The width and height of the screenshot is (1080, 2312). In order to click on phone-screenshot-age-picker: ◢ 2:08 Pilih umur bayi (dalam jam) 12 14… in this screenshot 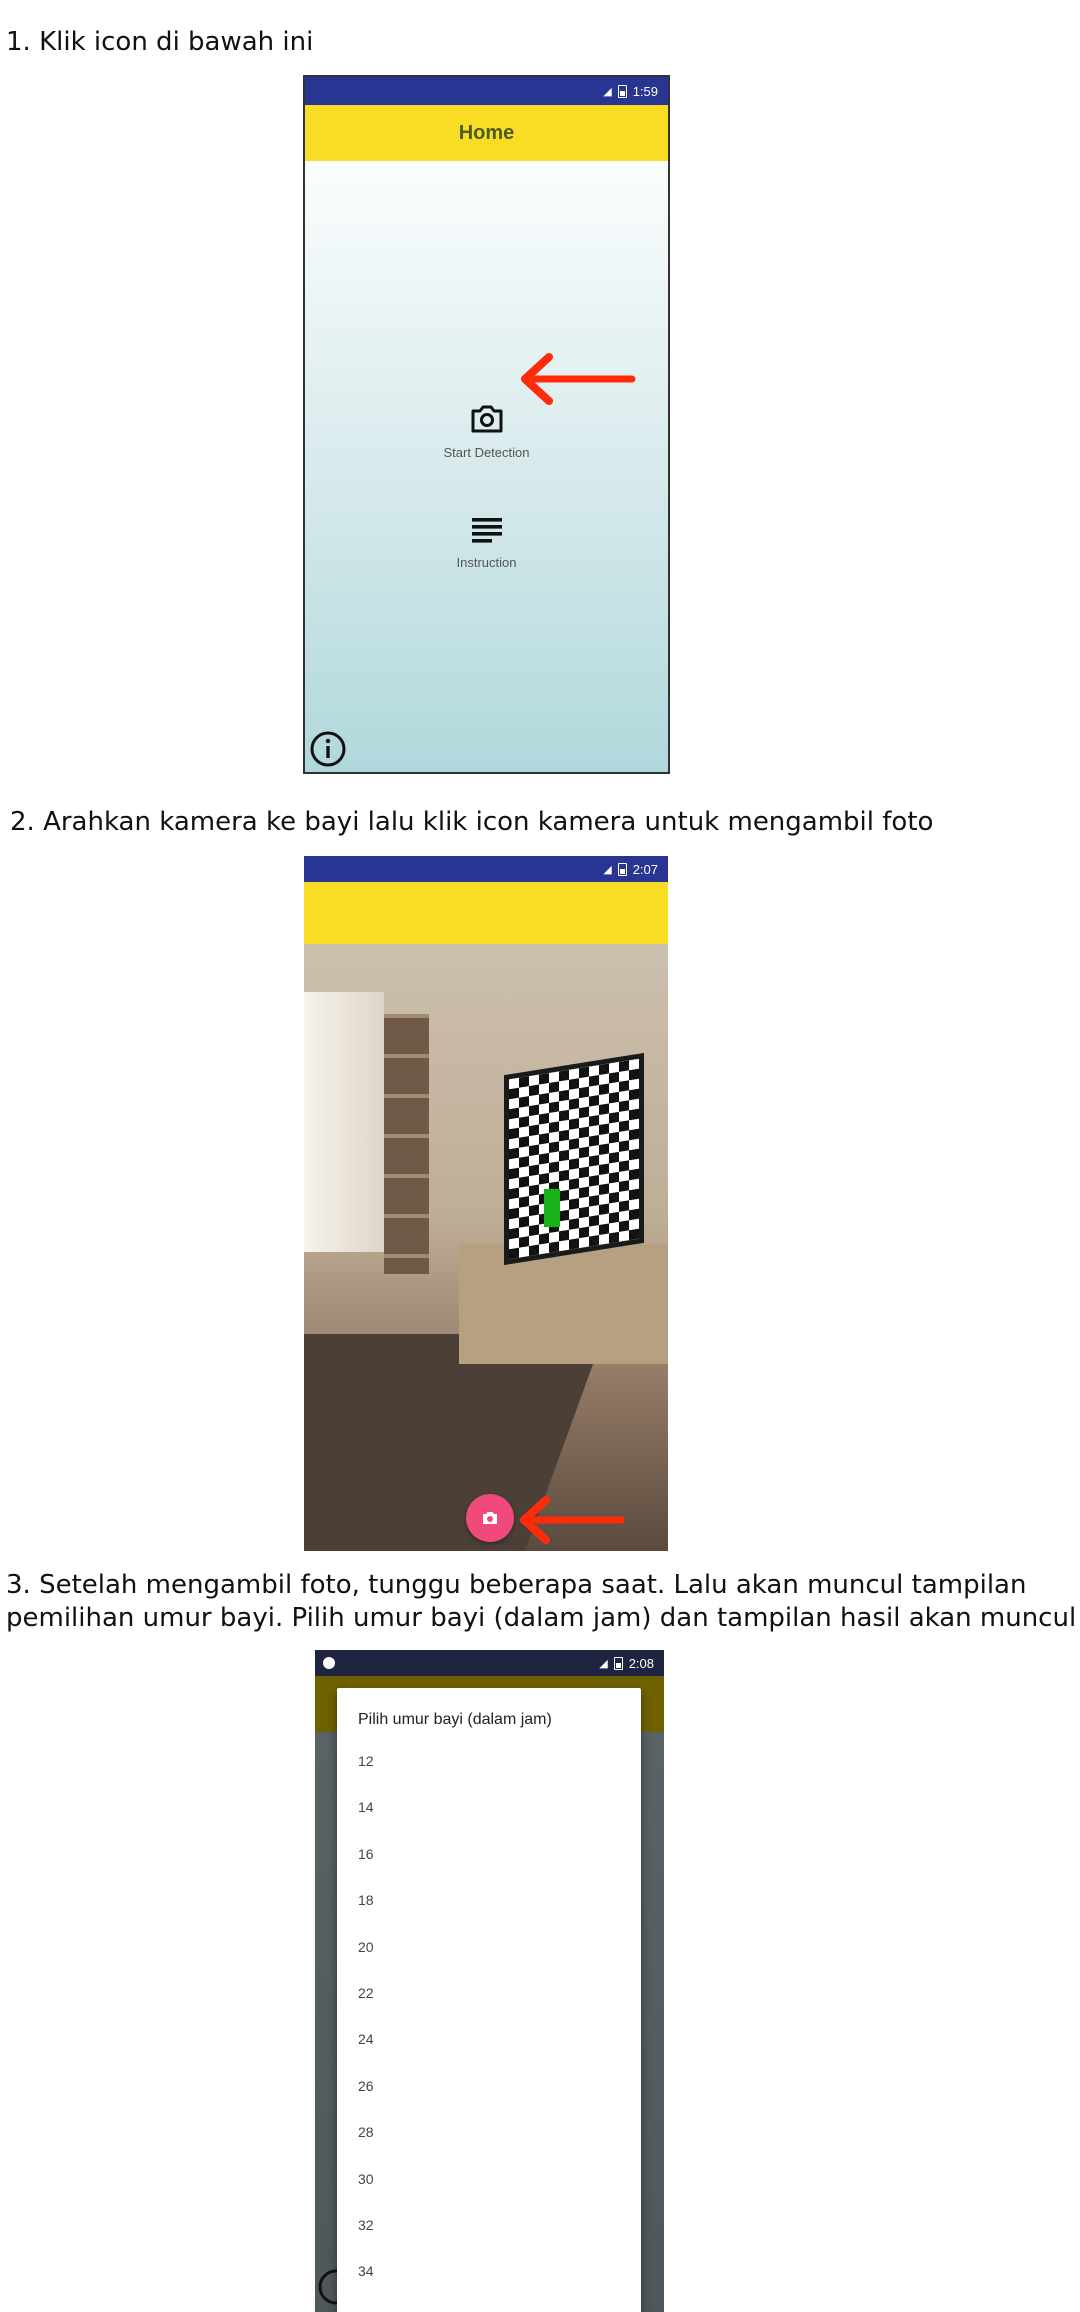, I will do `click(489, 1981)`.